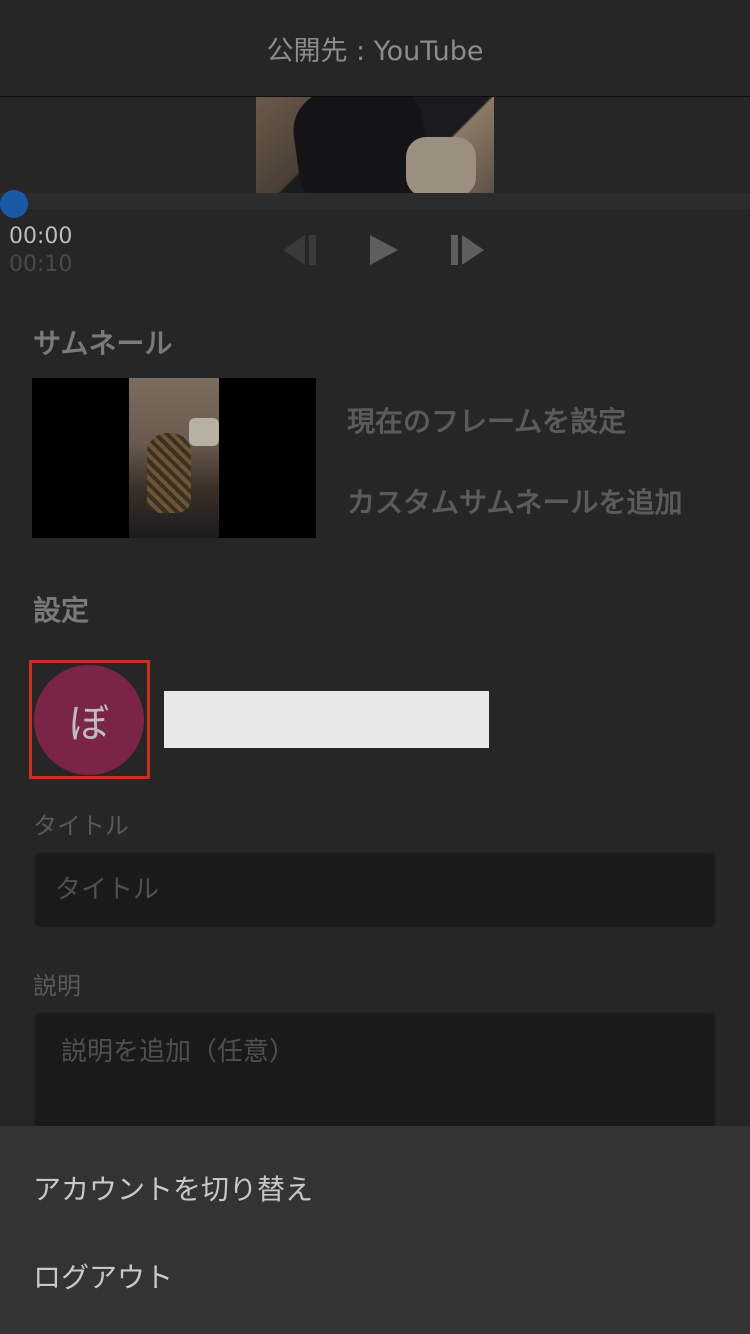  What do you see at coordinates (41, 236) in the screenshot?
I see `current-time: 00:00` at bounding box center [41, 236].